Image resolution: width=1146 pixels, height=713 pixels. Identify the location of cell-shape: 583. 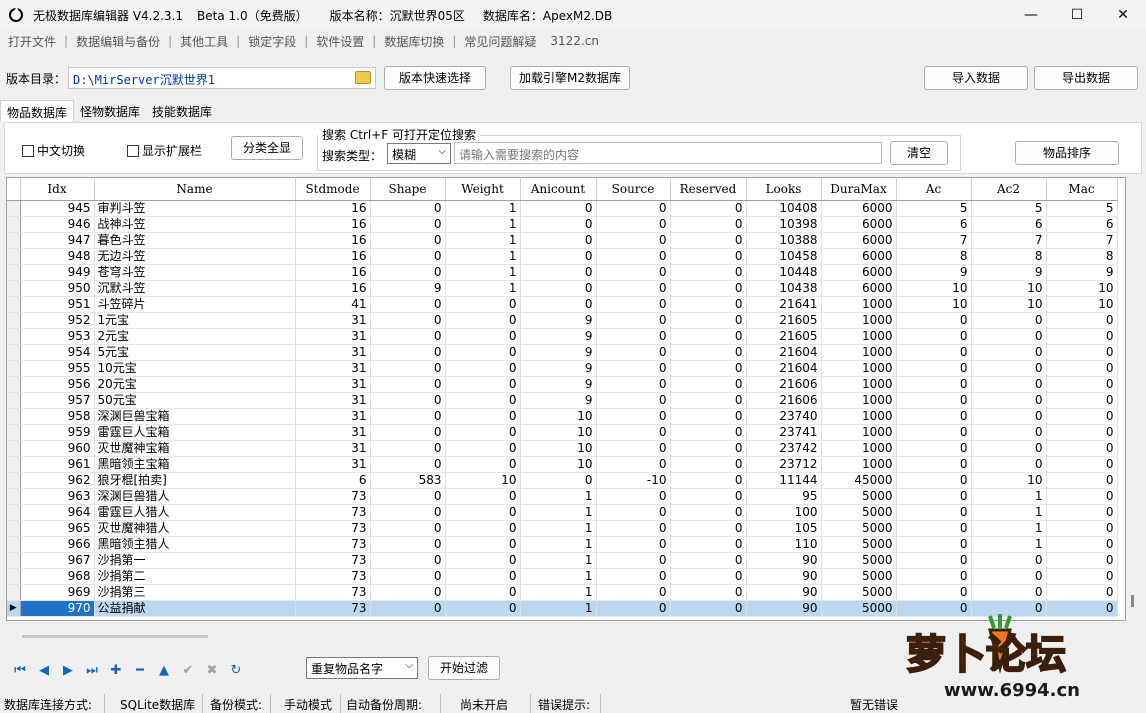
(408, 480).